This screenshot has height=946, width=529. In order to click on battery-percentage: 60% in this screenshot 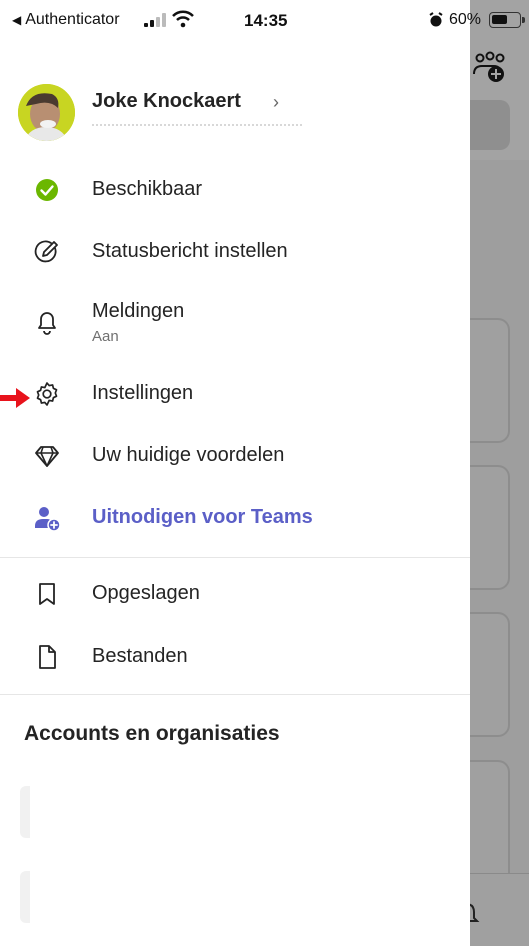, I will do `click(465, 19)`.